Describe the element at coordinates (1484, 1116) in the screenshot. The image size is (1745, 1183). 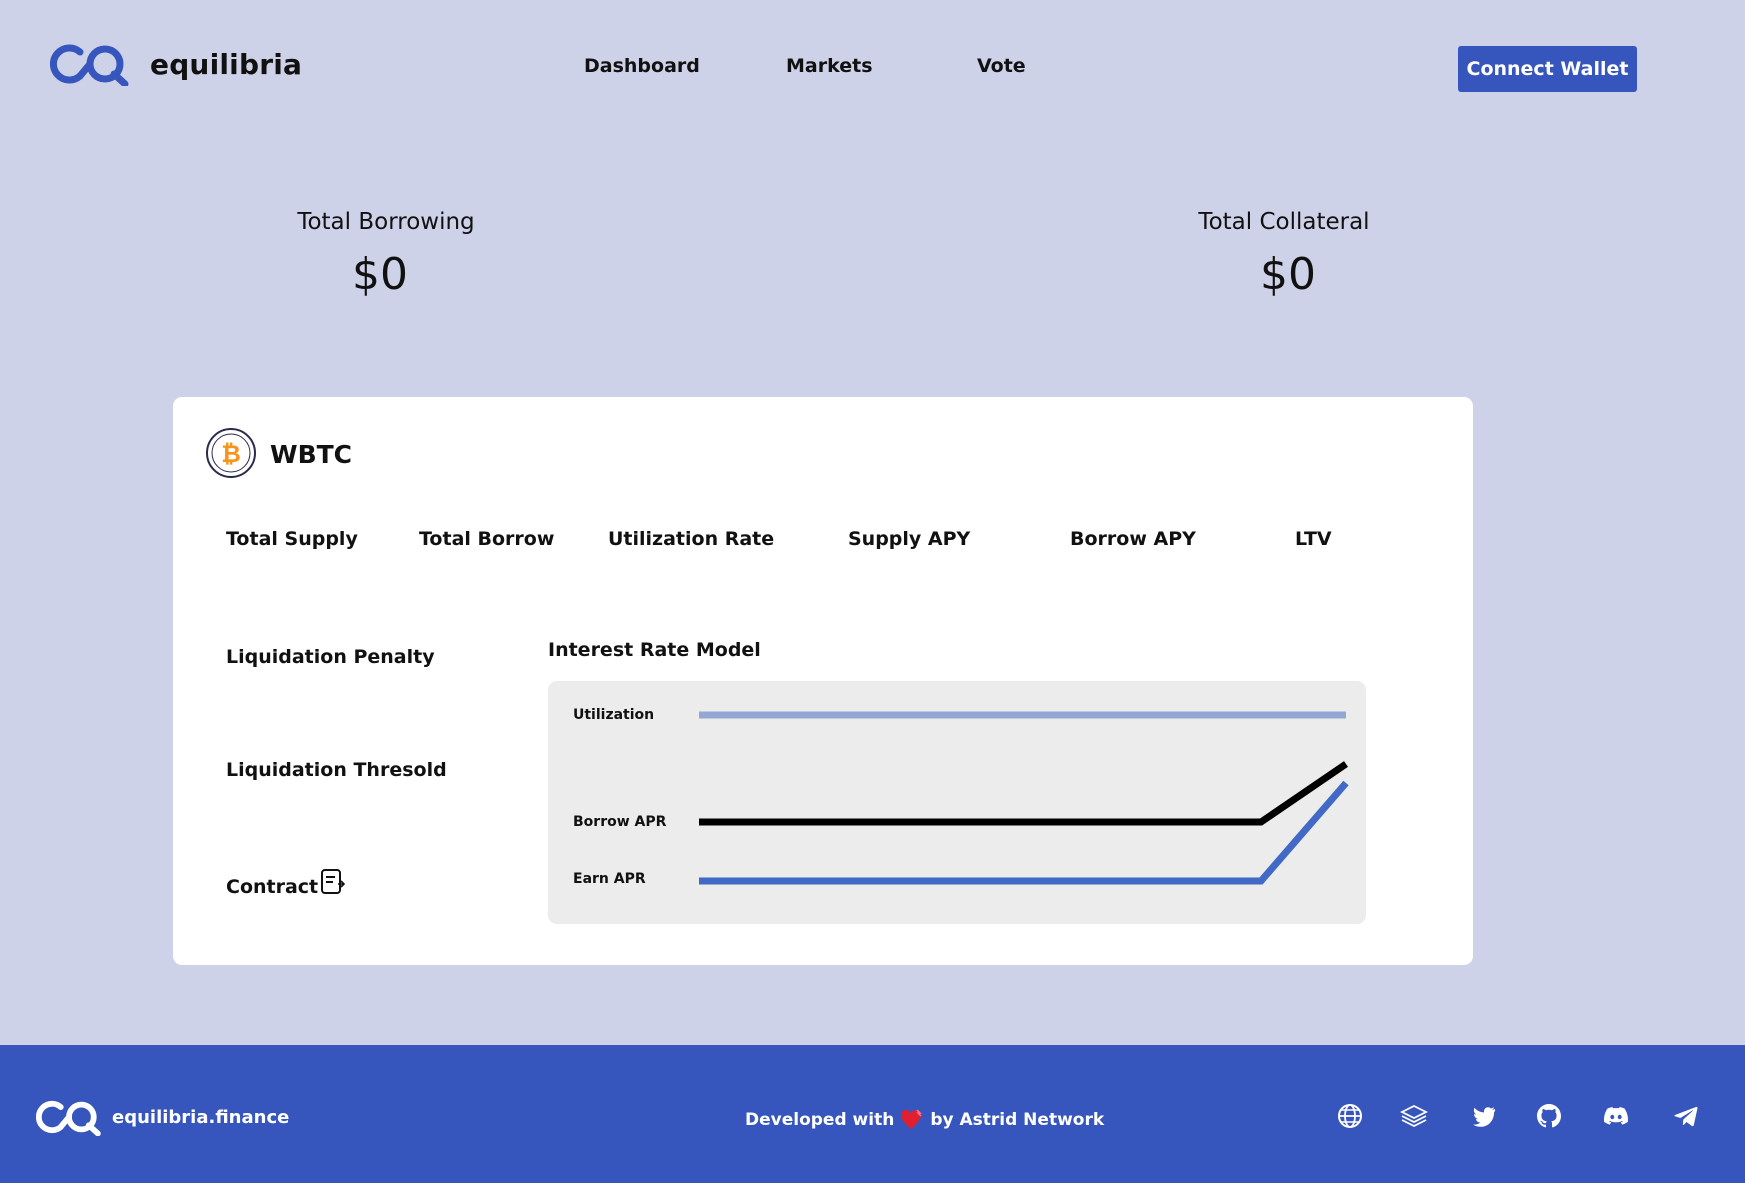
I see `twitter-icon` at that location.